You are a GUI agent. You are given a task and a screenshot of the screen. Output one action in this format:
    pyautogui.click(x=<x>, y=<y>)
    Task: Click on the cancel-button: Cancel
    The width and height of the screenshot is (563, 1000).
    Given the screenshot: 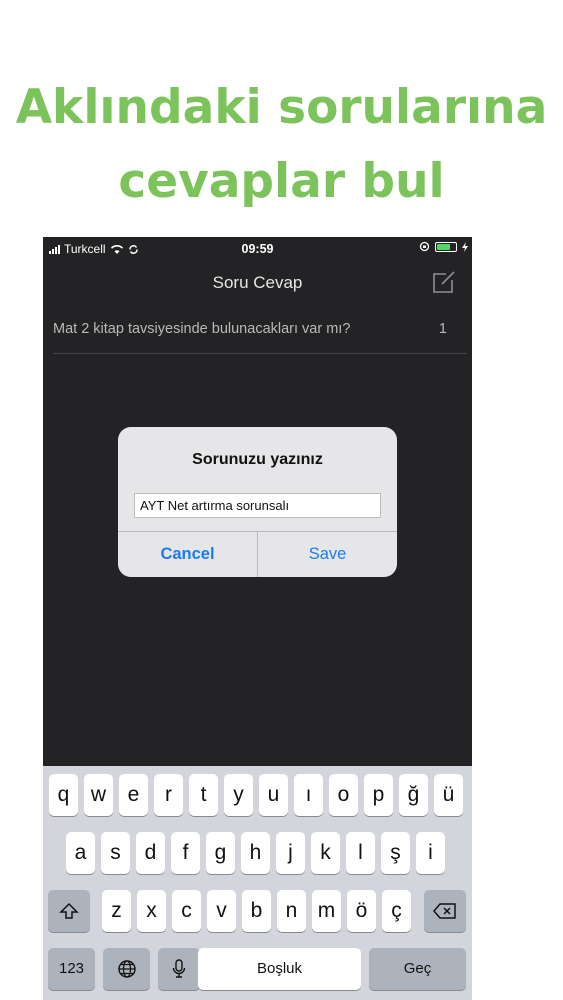 What is the action you would take?
    pyautogui.click(x=188, y=554)
    